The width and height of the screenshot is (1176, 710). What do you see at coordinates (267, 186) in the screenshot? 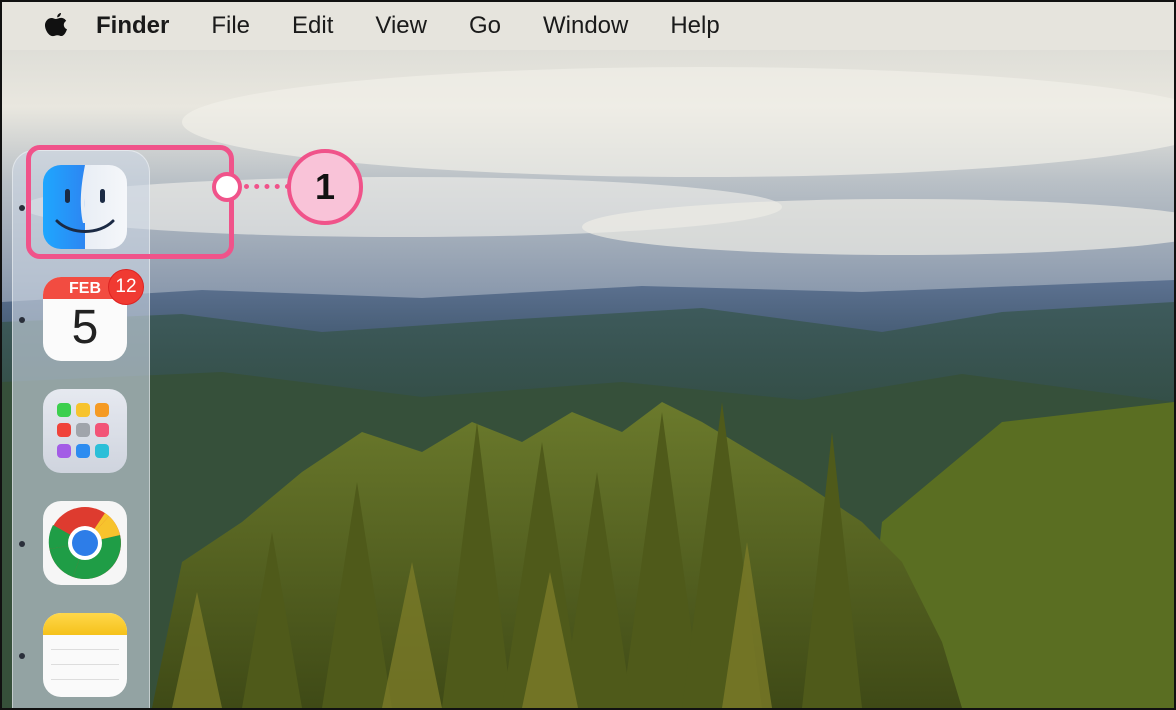
I see `callout-leader-line` at bounding box center [267, 186].